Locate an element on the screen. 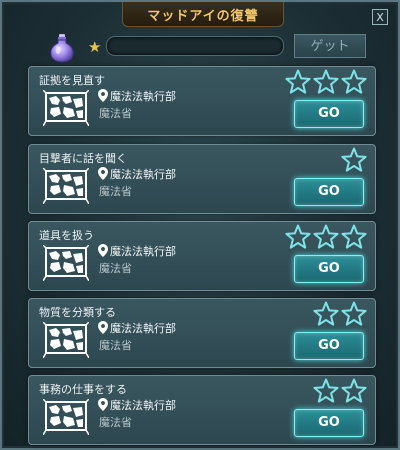 The width and height of the screenshot is (400, 450). window-title: マッドアイの復讐 is located at coordinates (203, 16).